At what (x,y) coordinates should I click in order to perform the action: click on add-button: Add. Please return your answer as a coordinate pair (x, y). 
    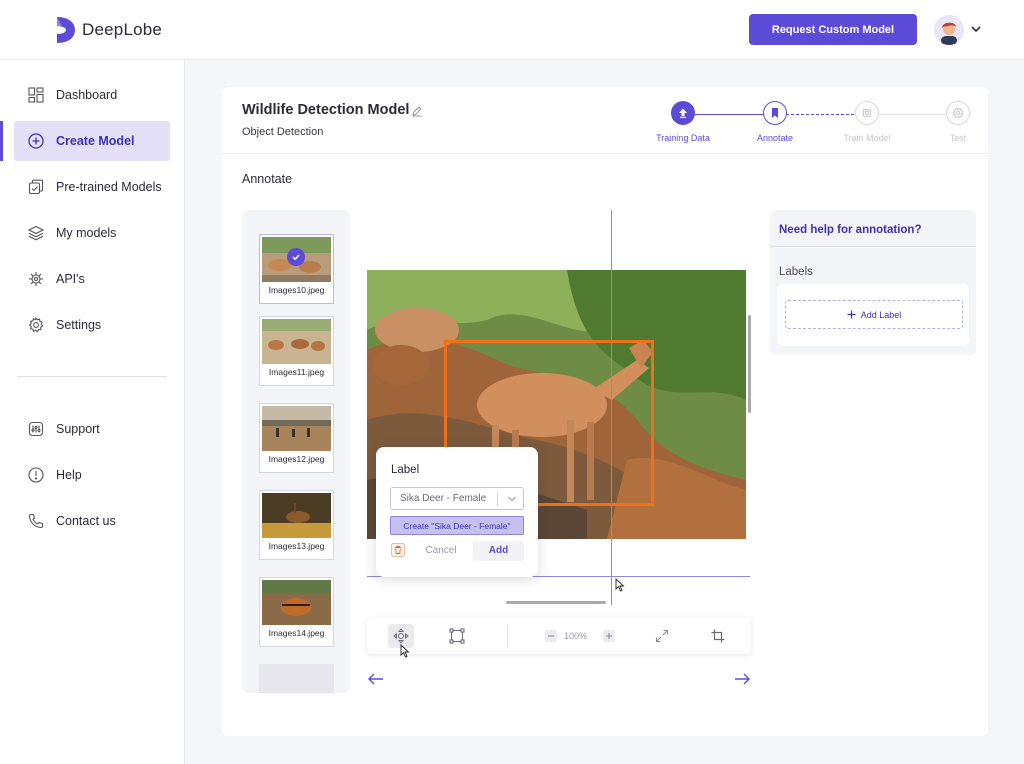
    Looking at the image, I should click on (498, 551).